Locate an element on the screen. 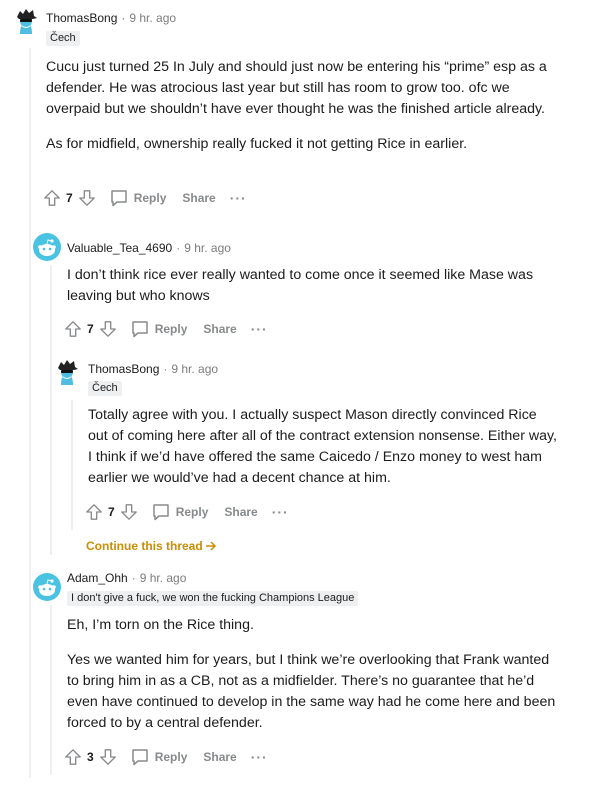 This screenshot has width=591, height=786. continue-thread-link: Continue this thread is located at coordinates (151, 546).